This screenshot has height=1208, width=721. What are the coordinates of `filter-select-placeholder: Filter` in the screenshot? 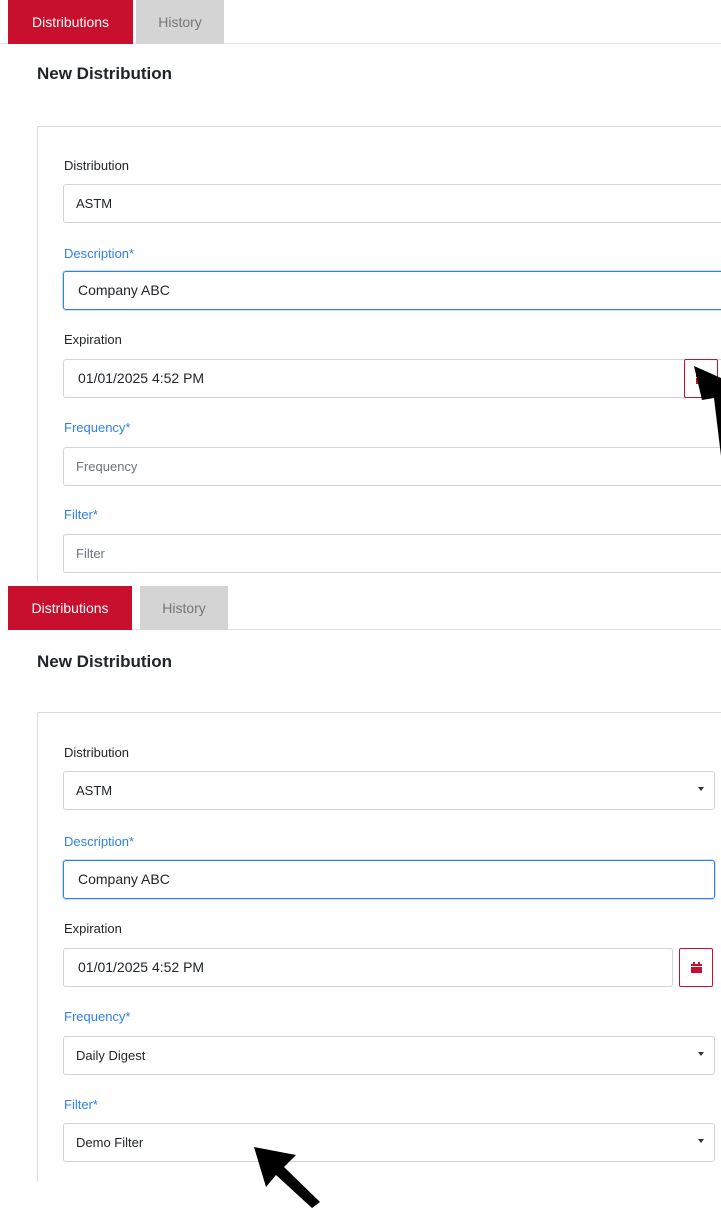 It's located at (90, 553).